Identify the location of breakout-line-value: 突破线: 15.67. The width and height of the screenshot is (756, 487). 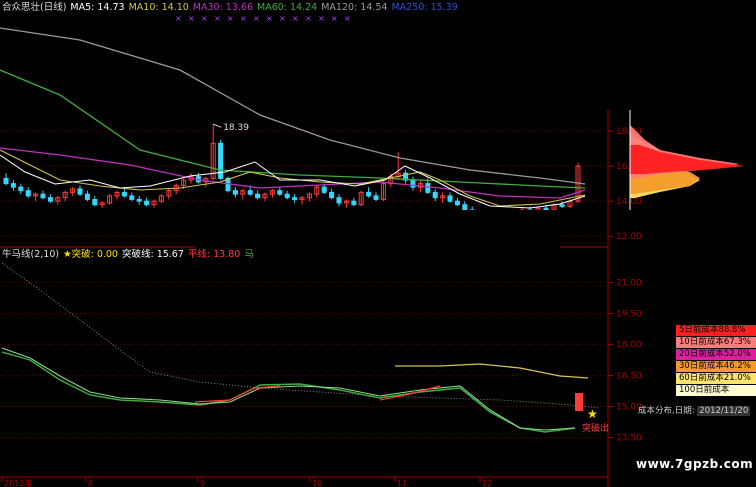
(152, 254).